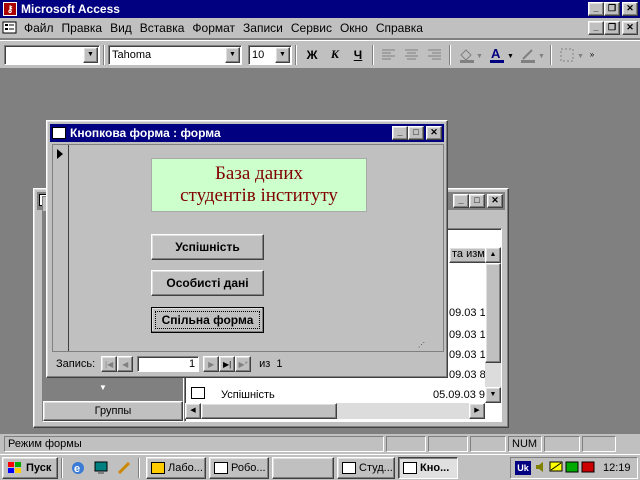 This screenshot has height=480, width=640. I want to click on new-record-icon: ▶*, so click(243, 364).